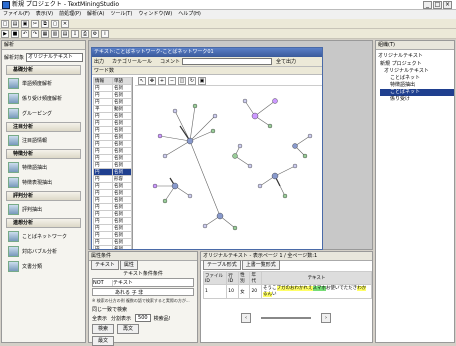 This screenshot has height=346, width=456. Describe the element at coordinates (43, 113) in the screenshot. I see `grouping-button: グルーピング` at that location.